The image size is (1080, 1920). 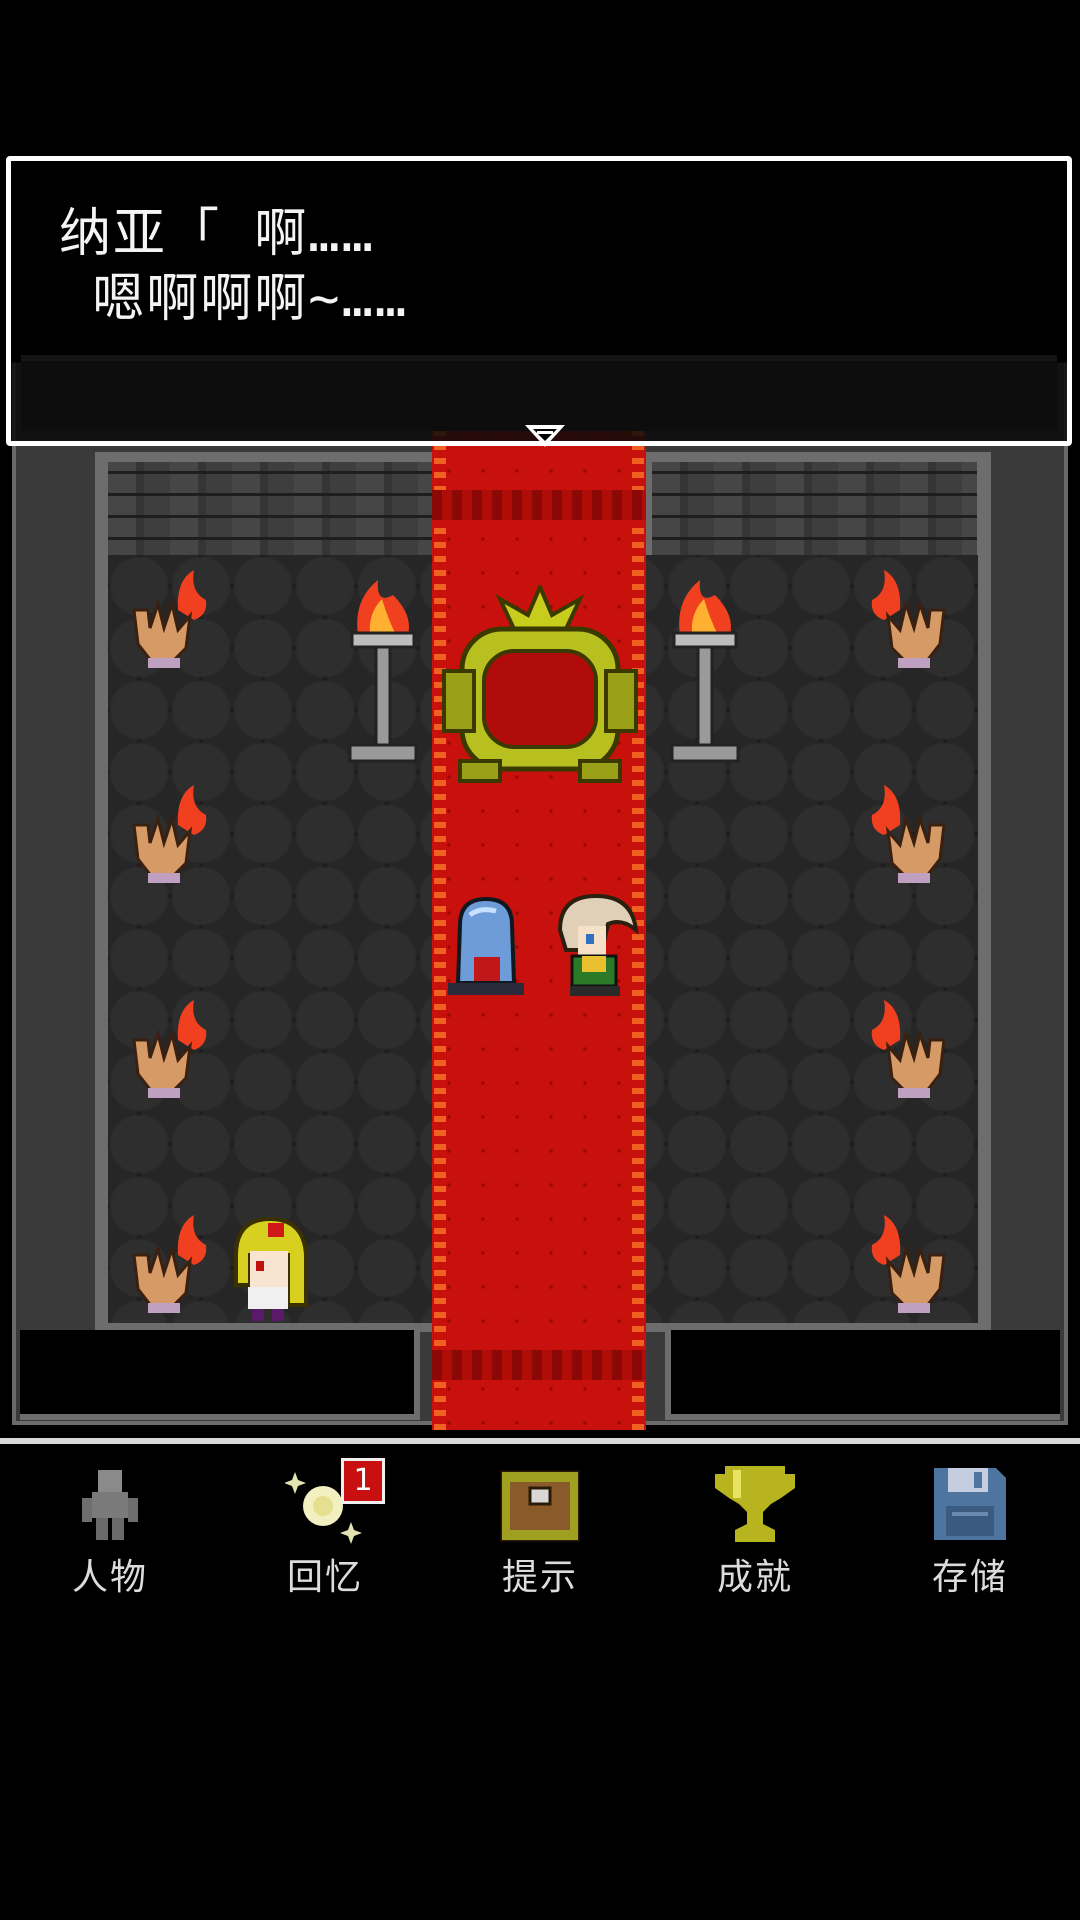 I want to click on menu-achievement-button: 成就, so click(x=755, y=1539).